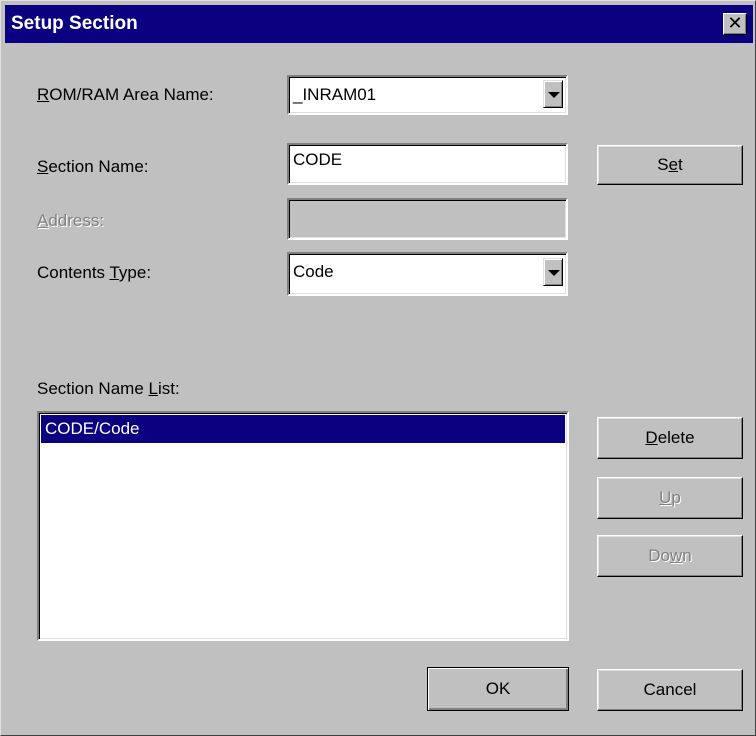 The height and width of the screenshot is (736, 756). Describe the element at coordinates (427, 164) in the screenshot. I see `section-name-input: CODE` at that location.